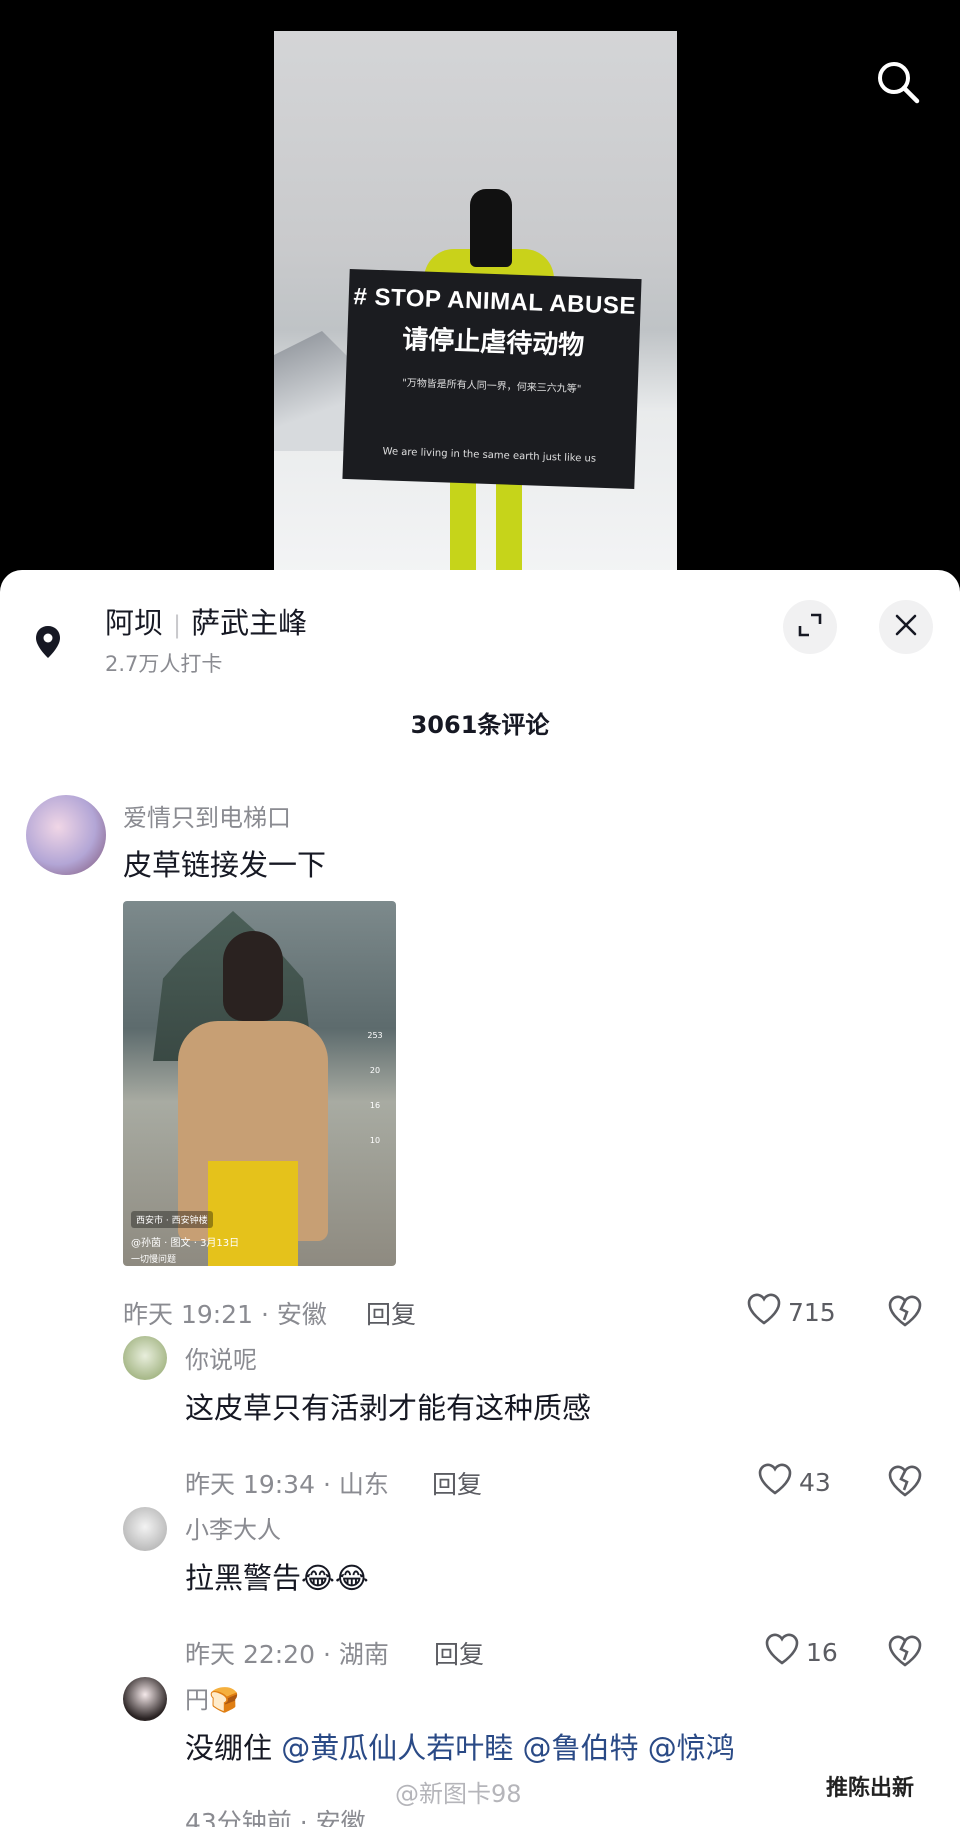 The height and width of the screenshot is (1827, 960). I want to click on comment-text: 拉黑警告😂😂, so click(277, 1578).